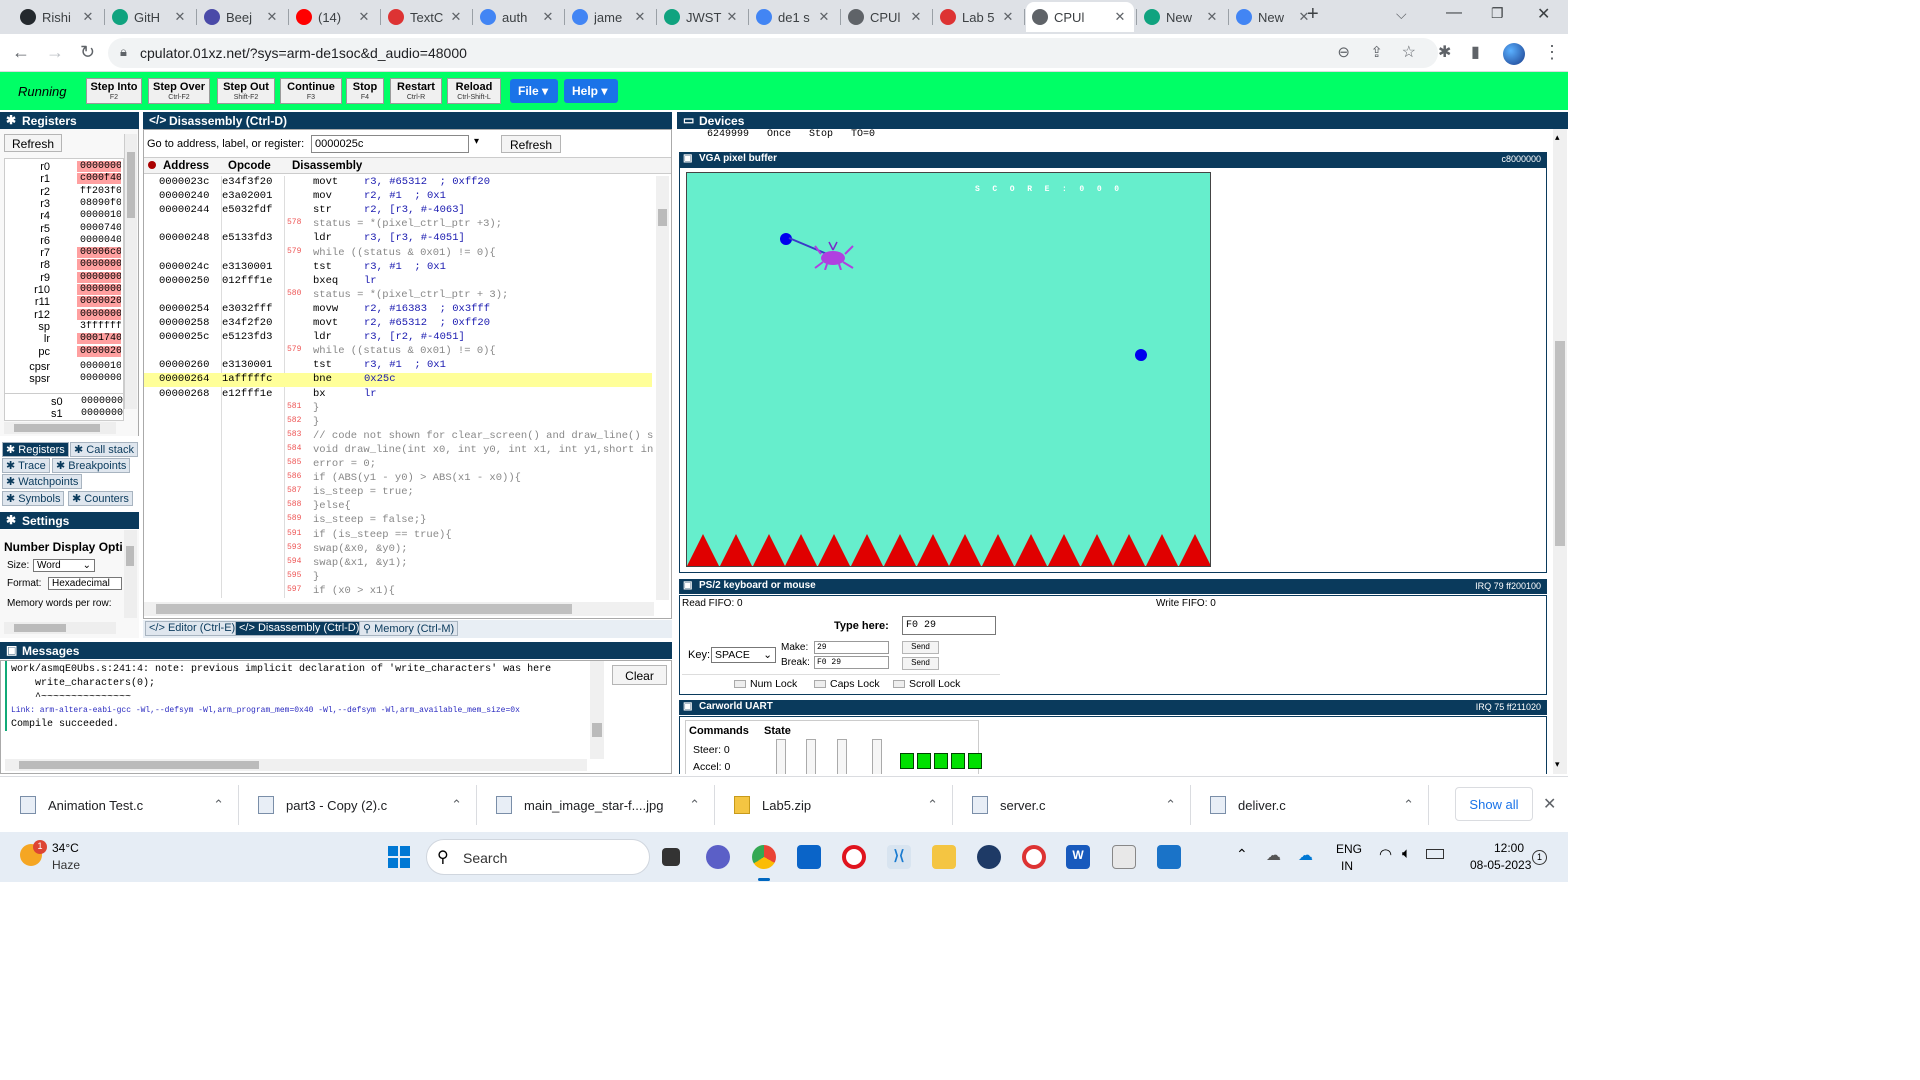 Image resolution: width=1920 pixels, height=1080 pixels. I want to click on bookmark-star-icon: ☆, so click(1409, 52).